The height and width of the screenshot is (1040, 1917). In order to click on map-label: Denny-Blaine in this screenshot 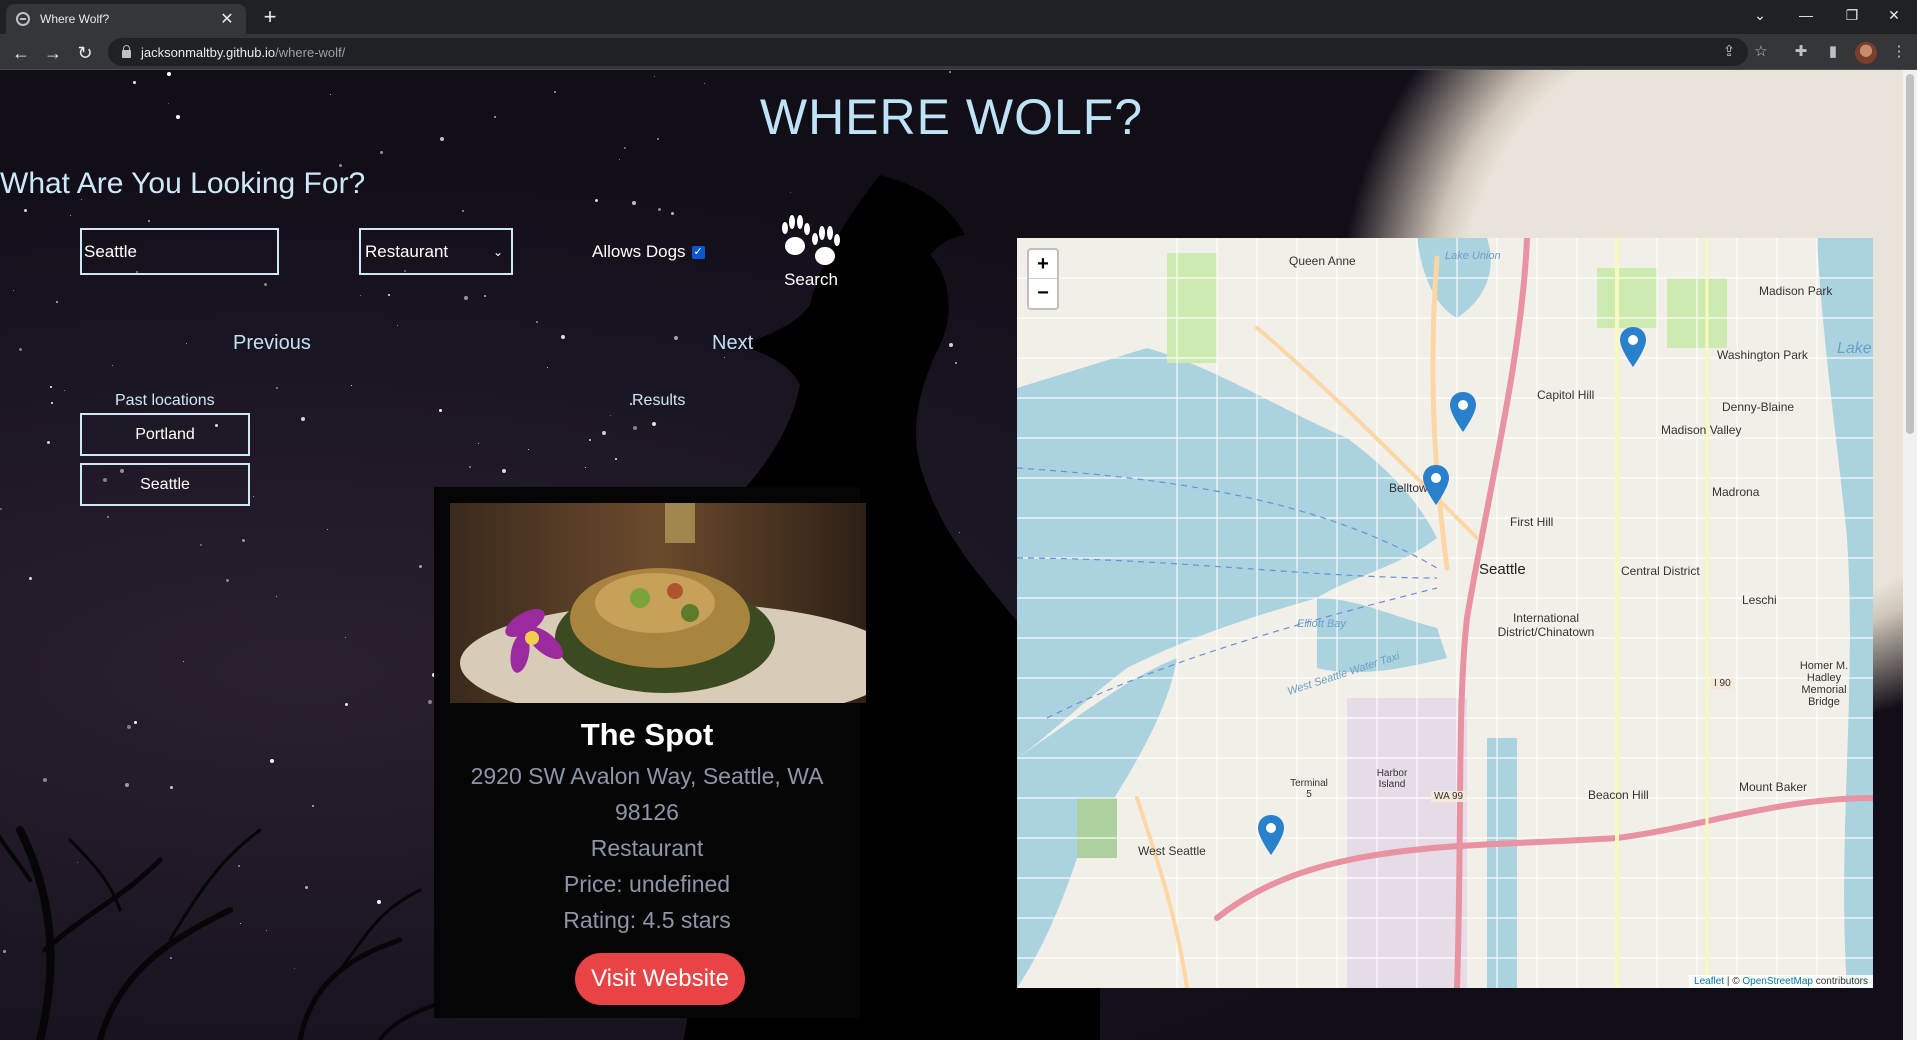, I will do `click(1758, 407)`.